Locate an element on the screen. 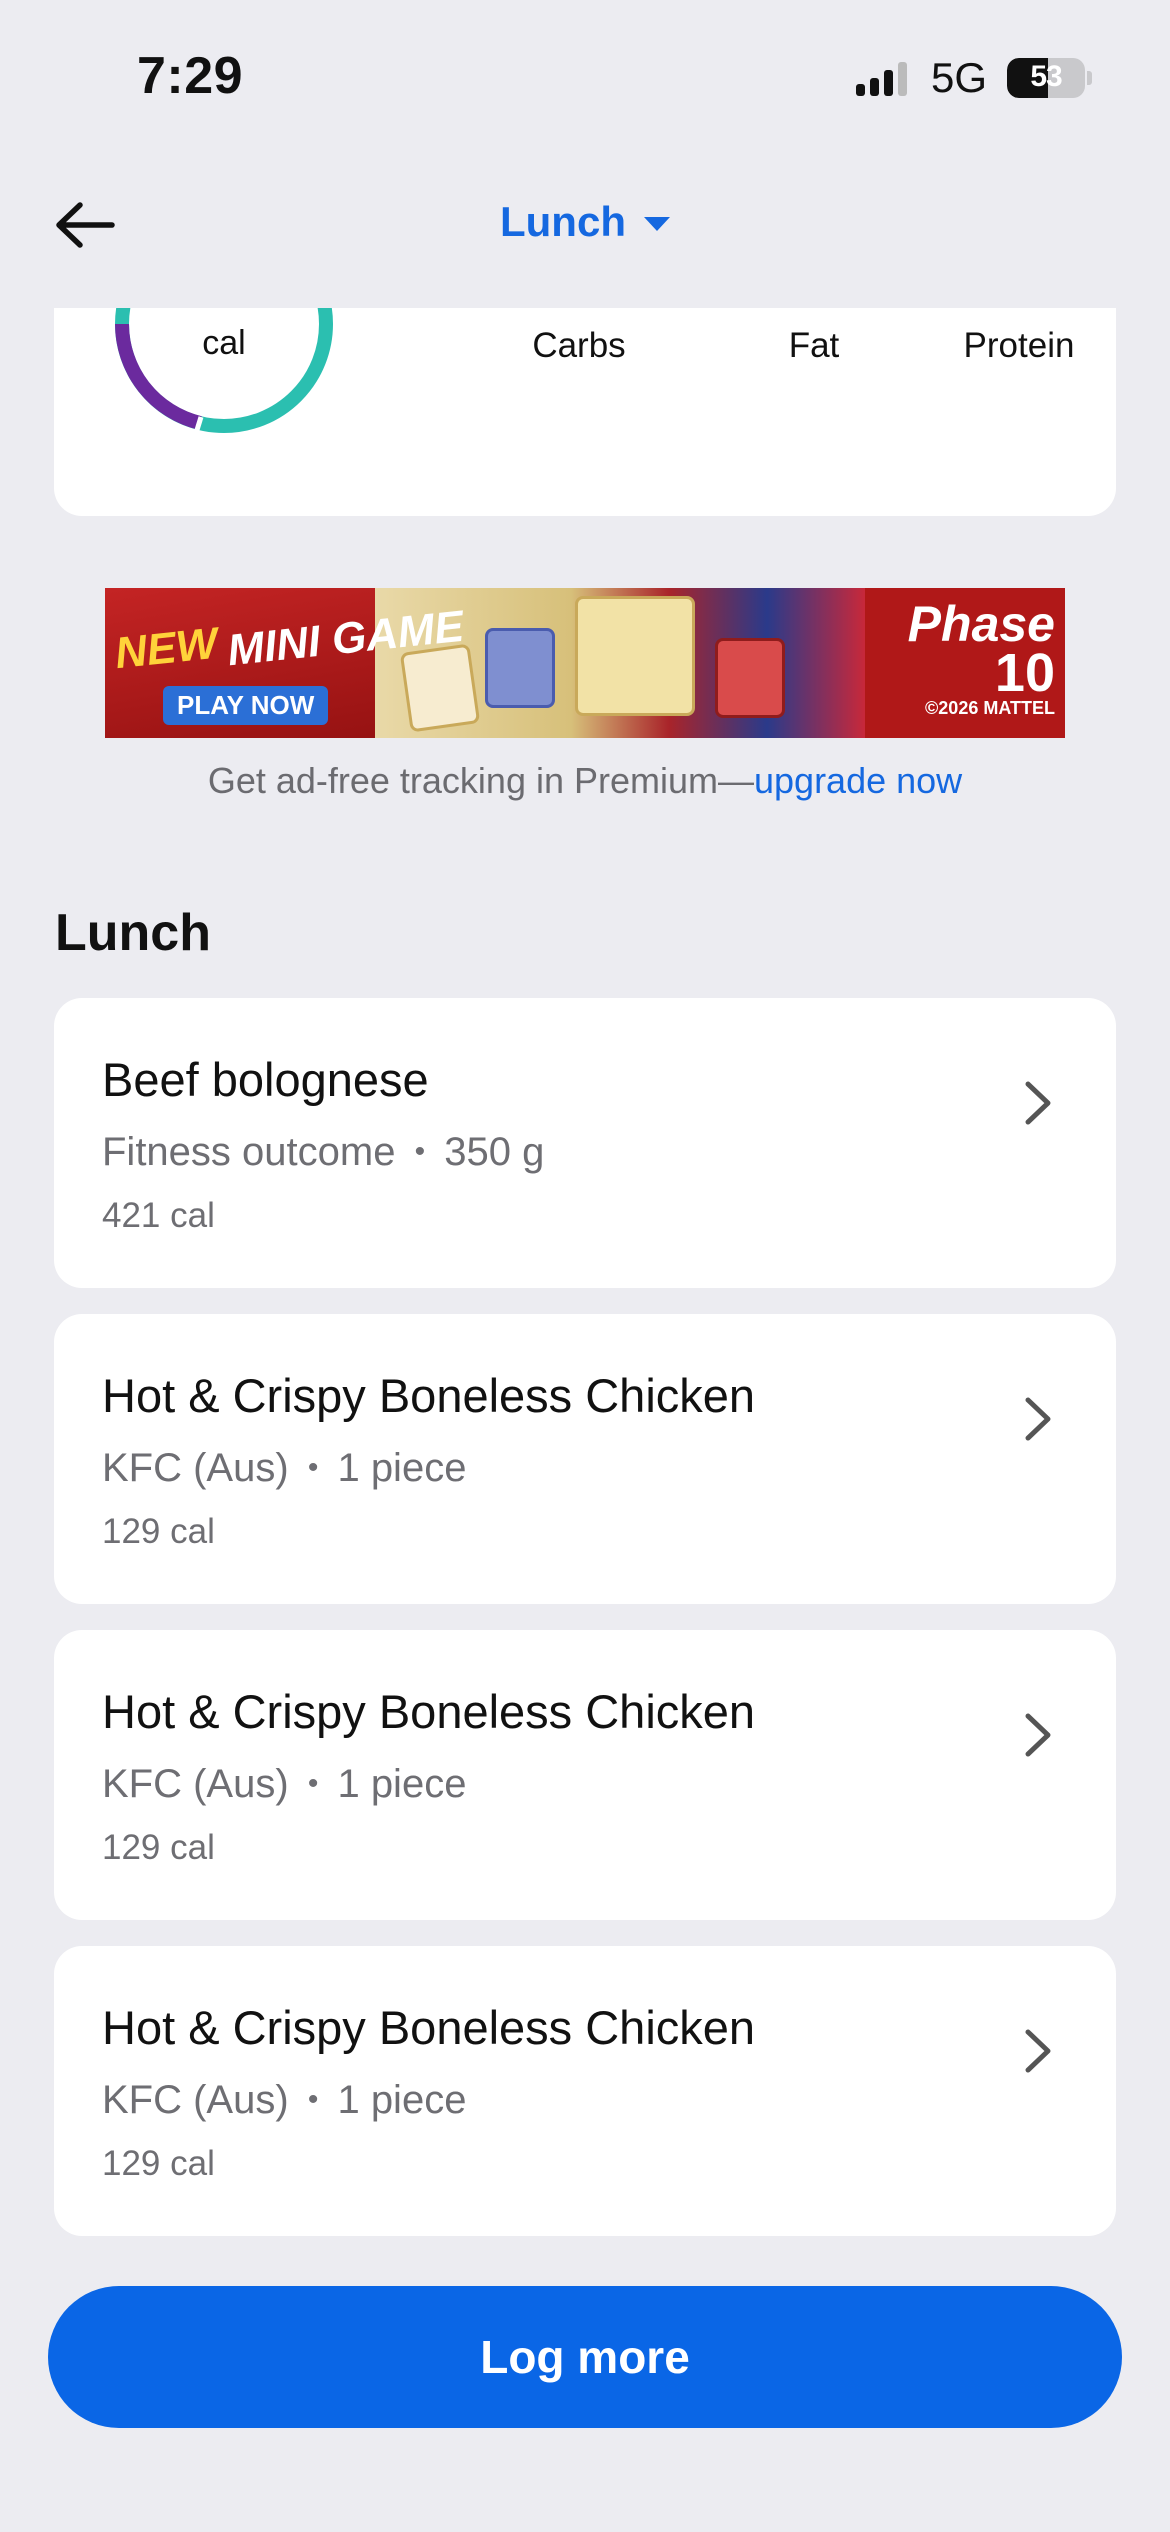 The height and width of the screenshot is (2532, 1170). ad-brand-line2: 10 is located at coordinates (1024, 673).